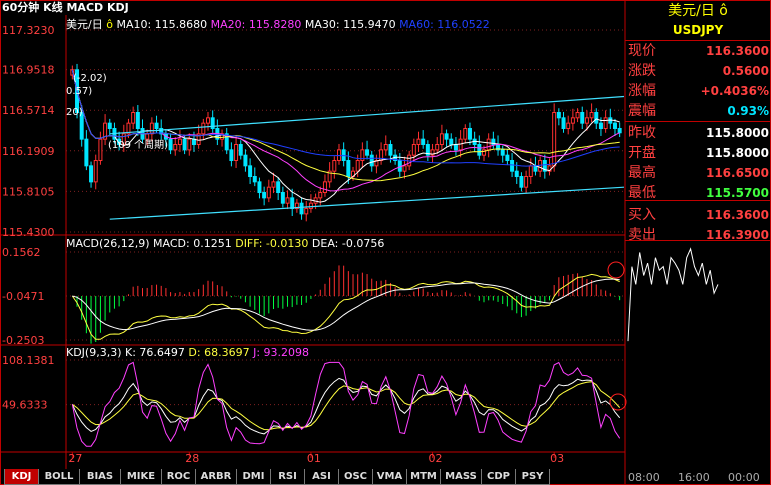 The width and height of the screenshot is (771, 485). What do you see at coordinates (28, 232) in the screenshot?
I see `y-tick-label: 115.4300` at bounding box center [28, 232].